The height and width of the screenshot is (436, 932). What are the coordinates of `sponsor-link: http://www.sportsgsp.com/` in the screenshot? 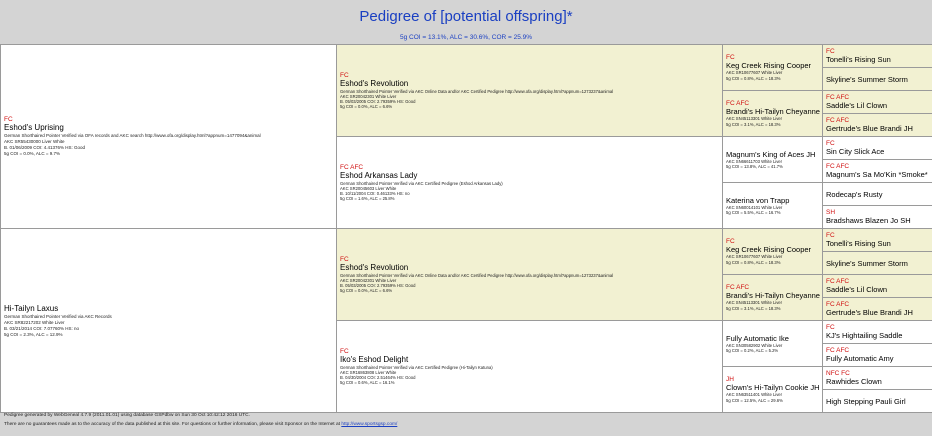 It's located at (369, 424).